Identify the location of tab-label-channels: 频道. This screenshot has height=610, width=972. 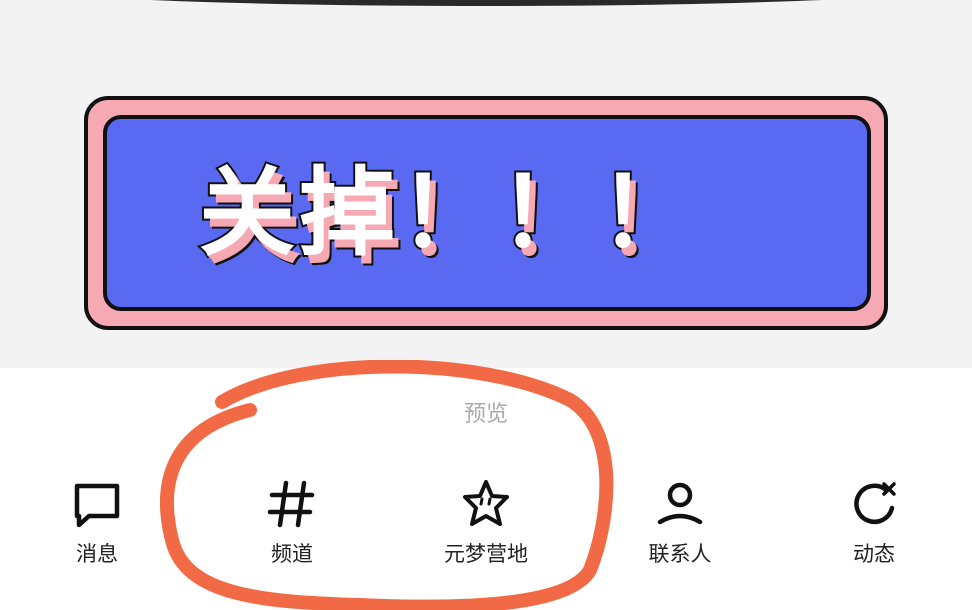
(292, 554).